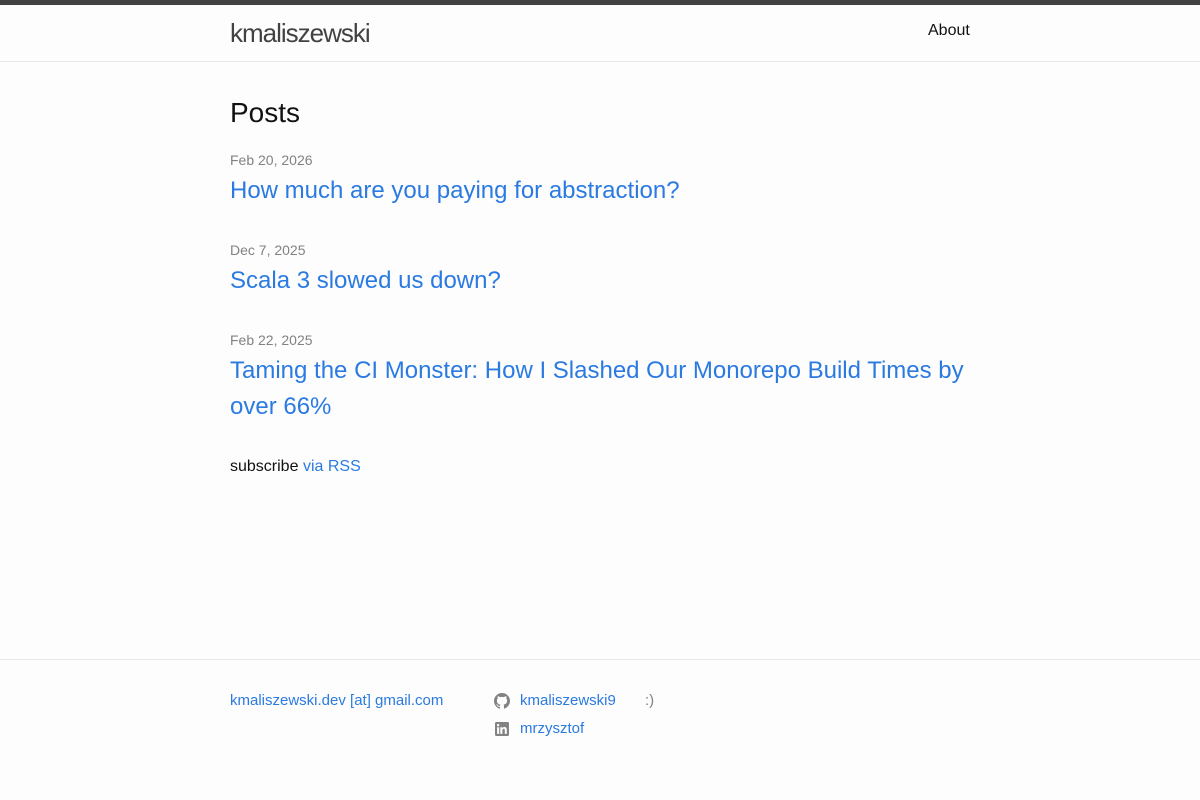  I want to click on rss-prefix: subscribe, so click(264, 466).